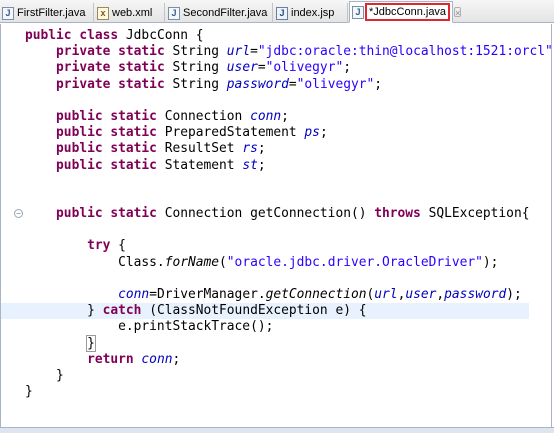 Image resolution: width=554 pixels, height=433 pixels. I want to click on string-literal: "olivegyr", so click(335, 84).